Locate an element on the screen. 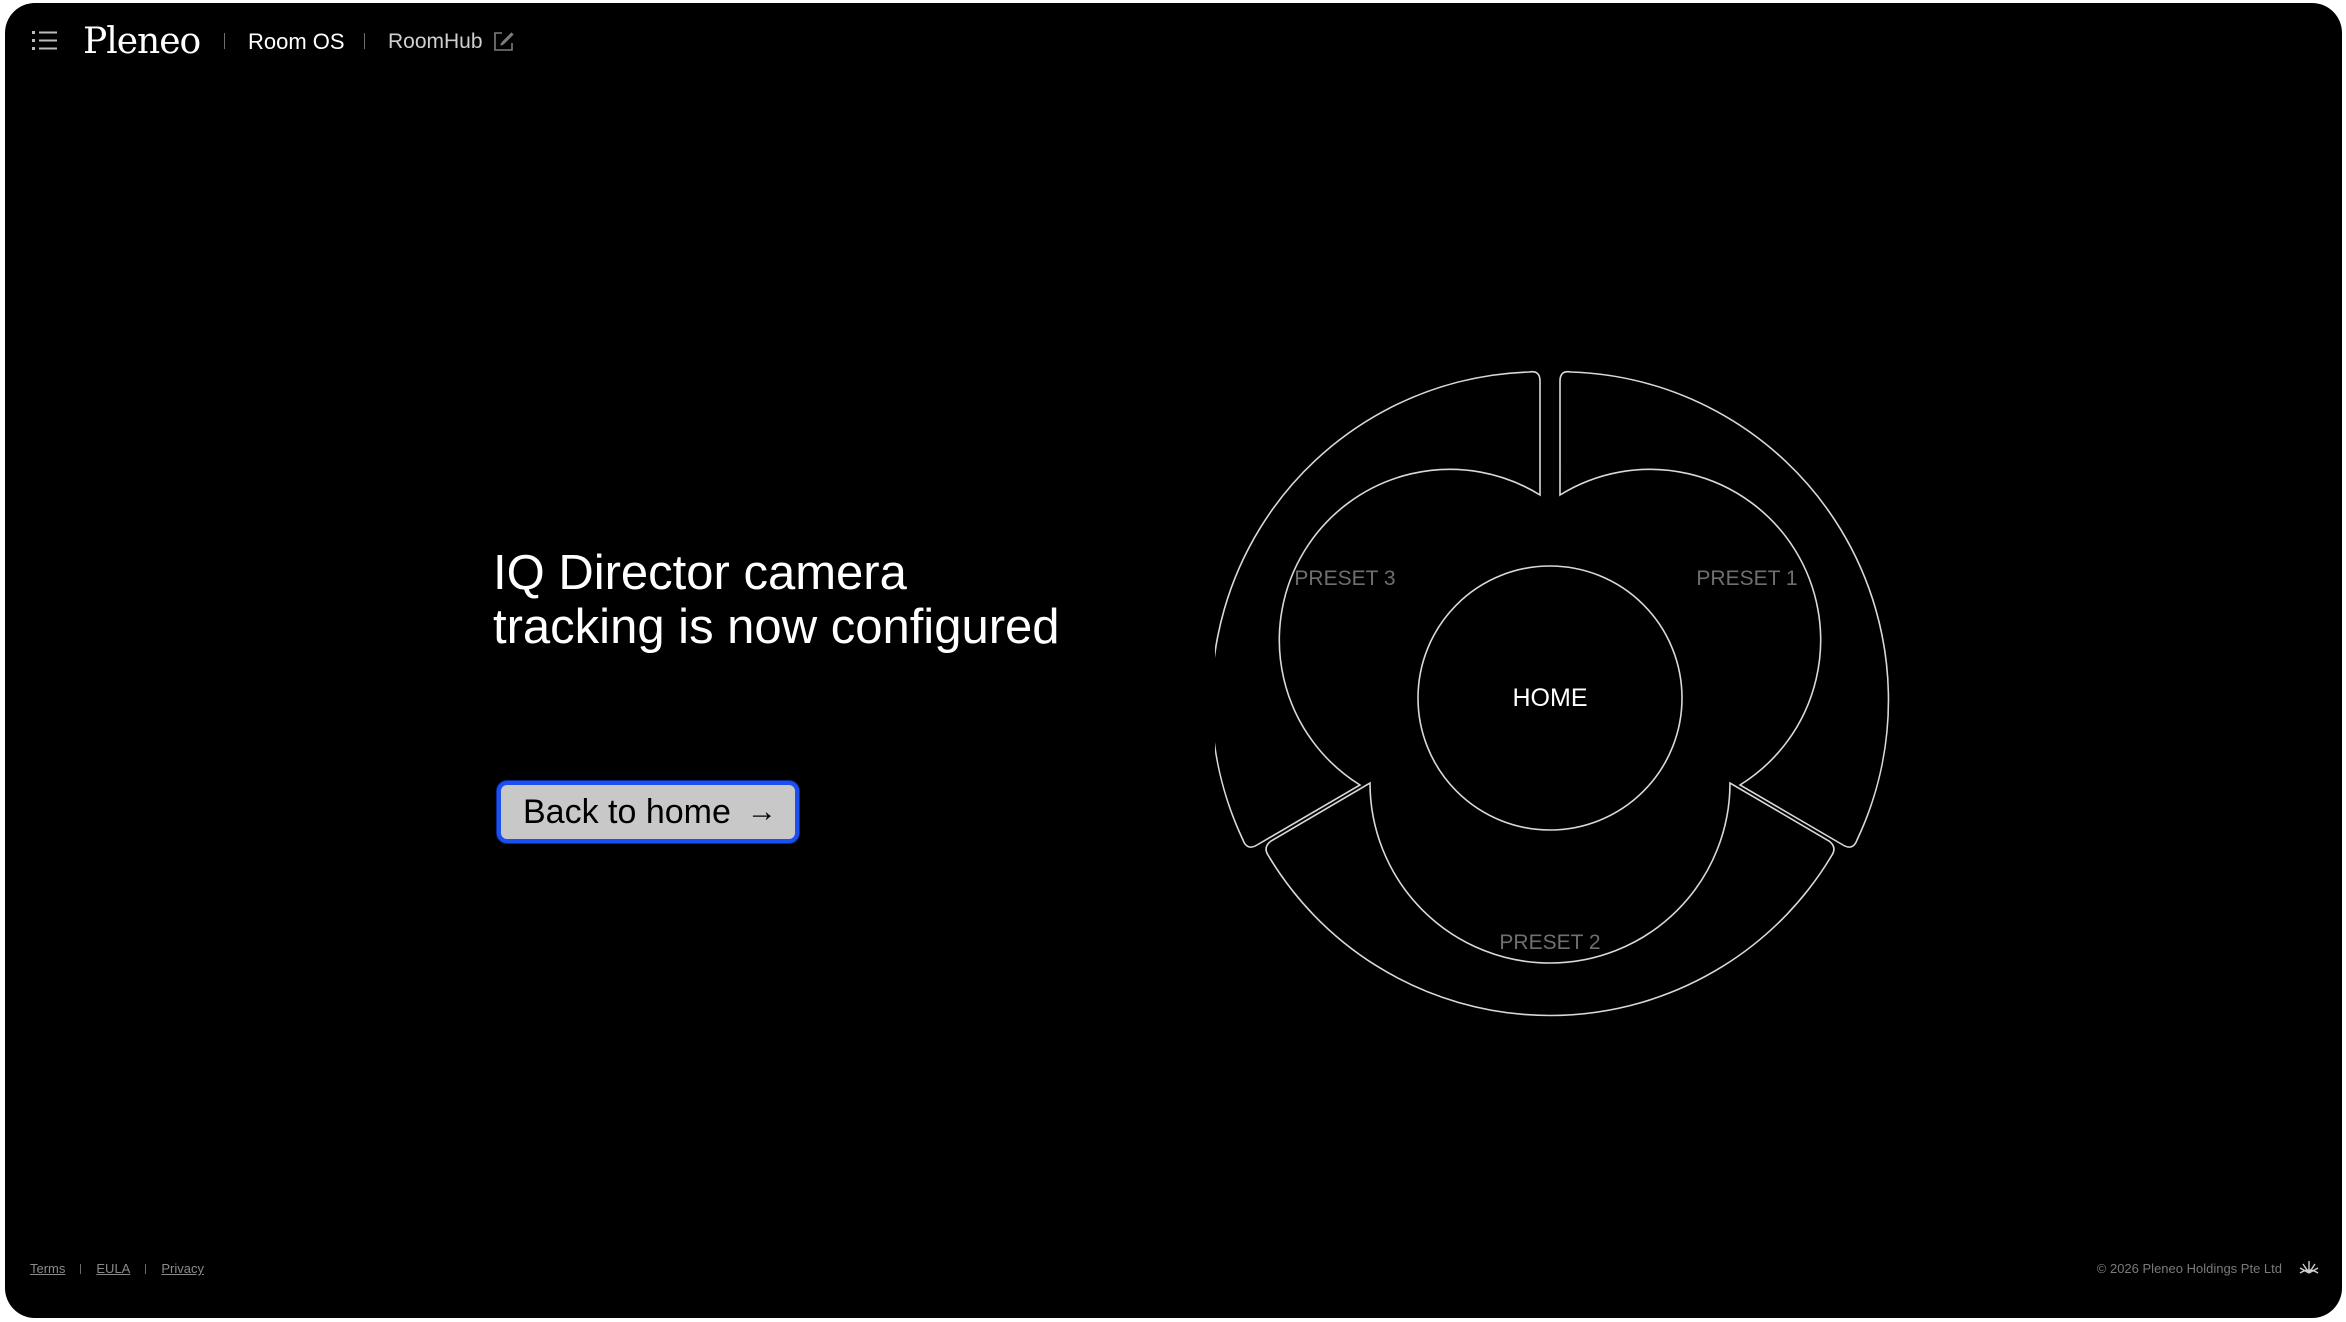 This screenshot has height=1322, width=2346. page-title-line: tracking is now configured is located at coordinates (776, 627).